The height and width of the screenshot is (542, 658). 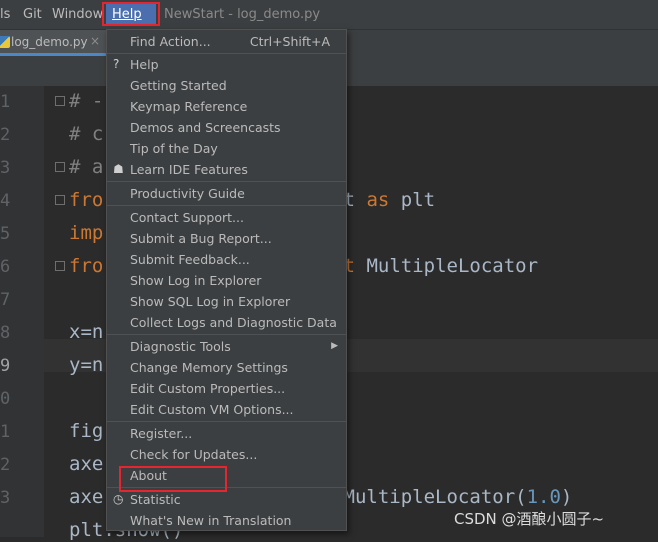 I want to click on clock-icon: ◷, so click(x=118, y=499).